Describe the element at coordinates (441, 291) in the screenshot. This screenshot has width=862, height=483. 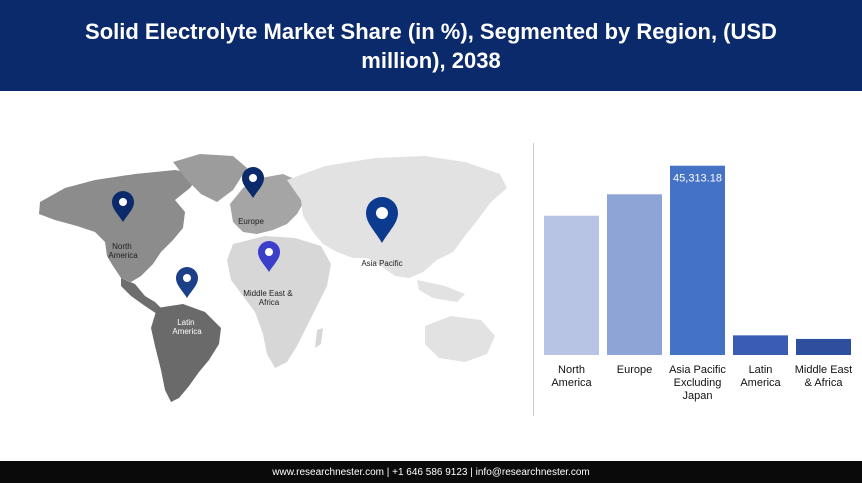
I see `southeast-asia-shape` at that location.